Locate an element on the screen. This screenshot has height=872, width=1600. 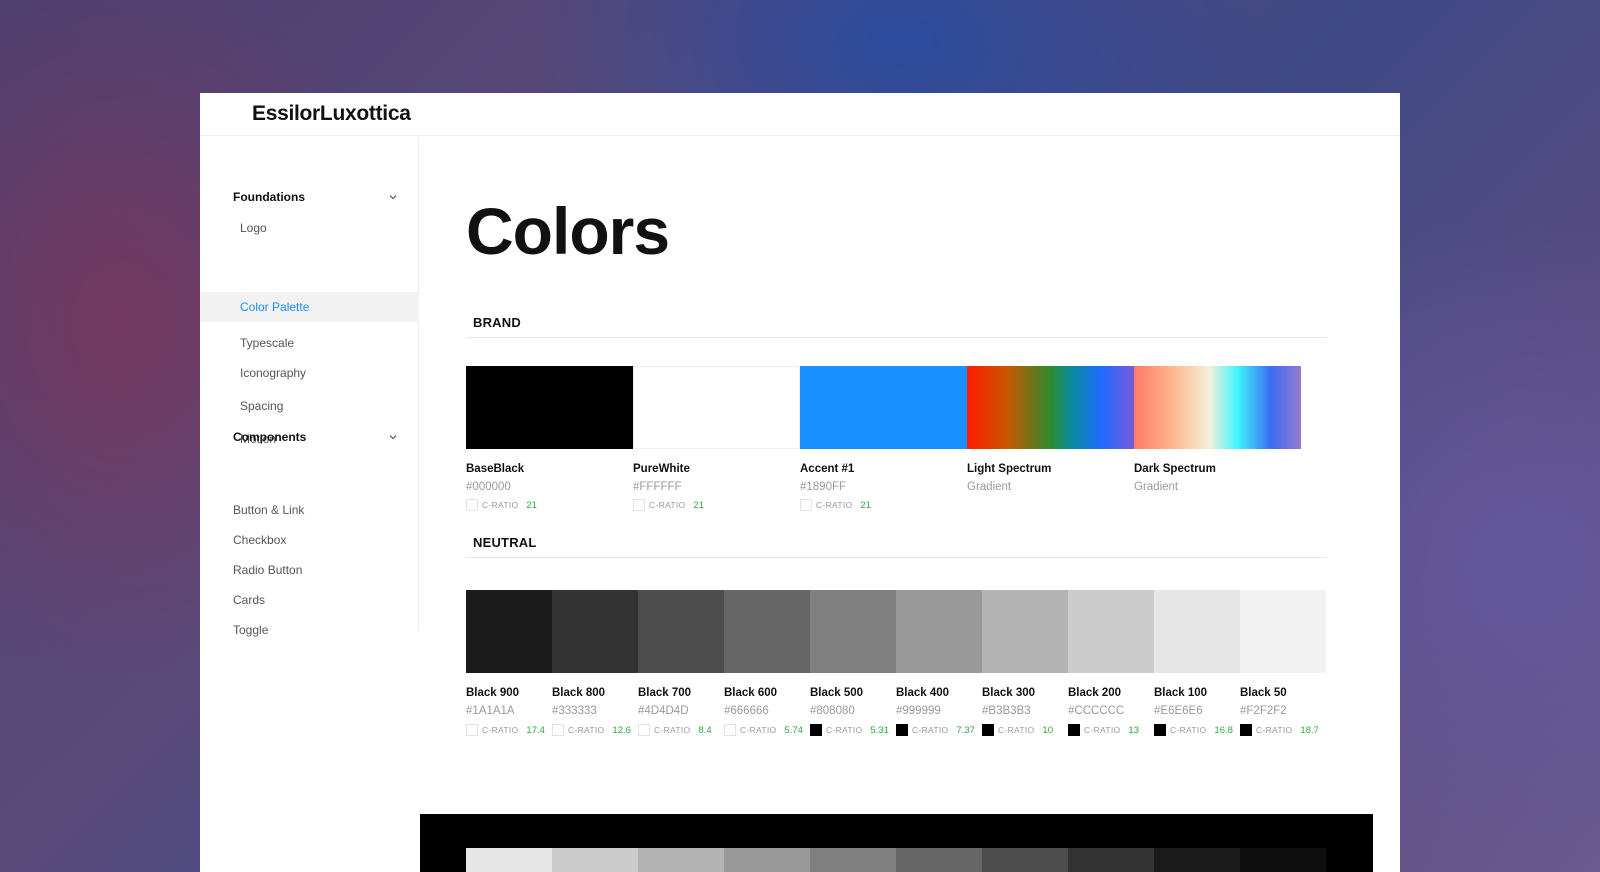
dark-preview-panel is located at coordinates (896, 843).